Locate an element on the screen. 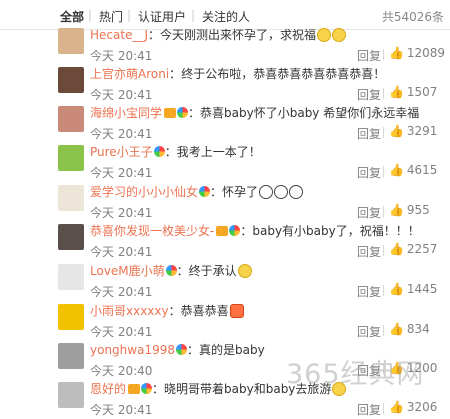 The image size is (450, 419). username-link: Hecate__J is located at coordinates (119, 35).